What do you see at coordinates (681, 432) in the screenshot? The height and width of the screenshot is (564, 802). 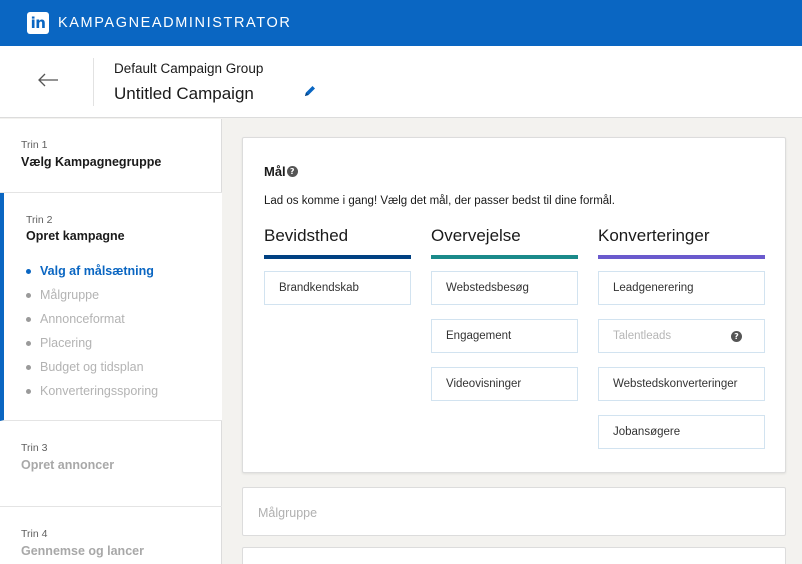 I see `objective-option-job-applicants: Jobansøgere` at bounding box center [681, 432].